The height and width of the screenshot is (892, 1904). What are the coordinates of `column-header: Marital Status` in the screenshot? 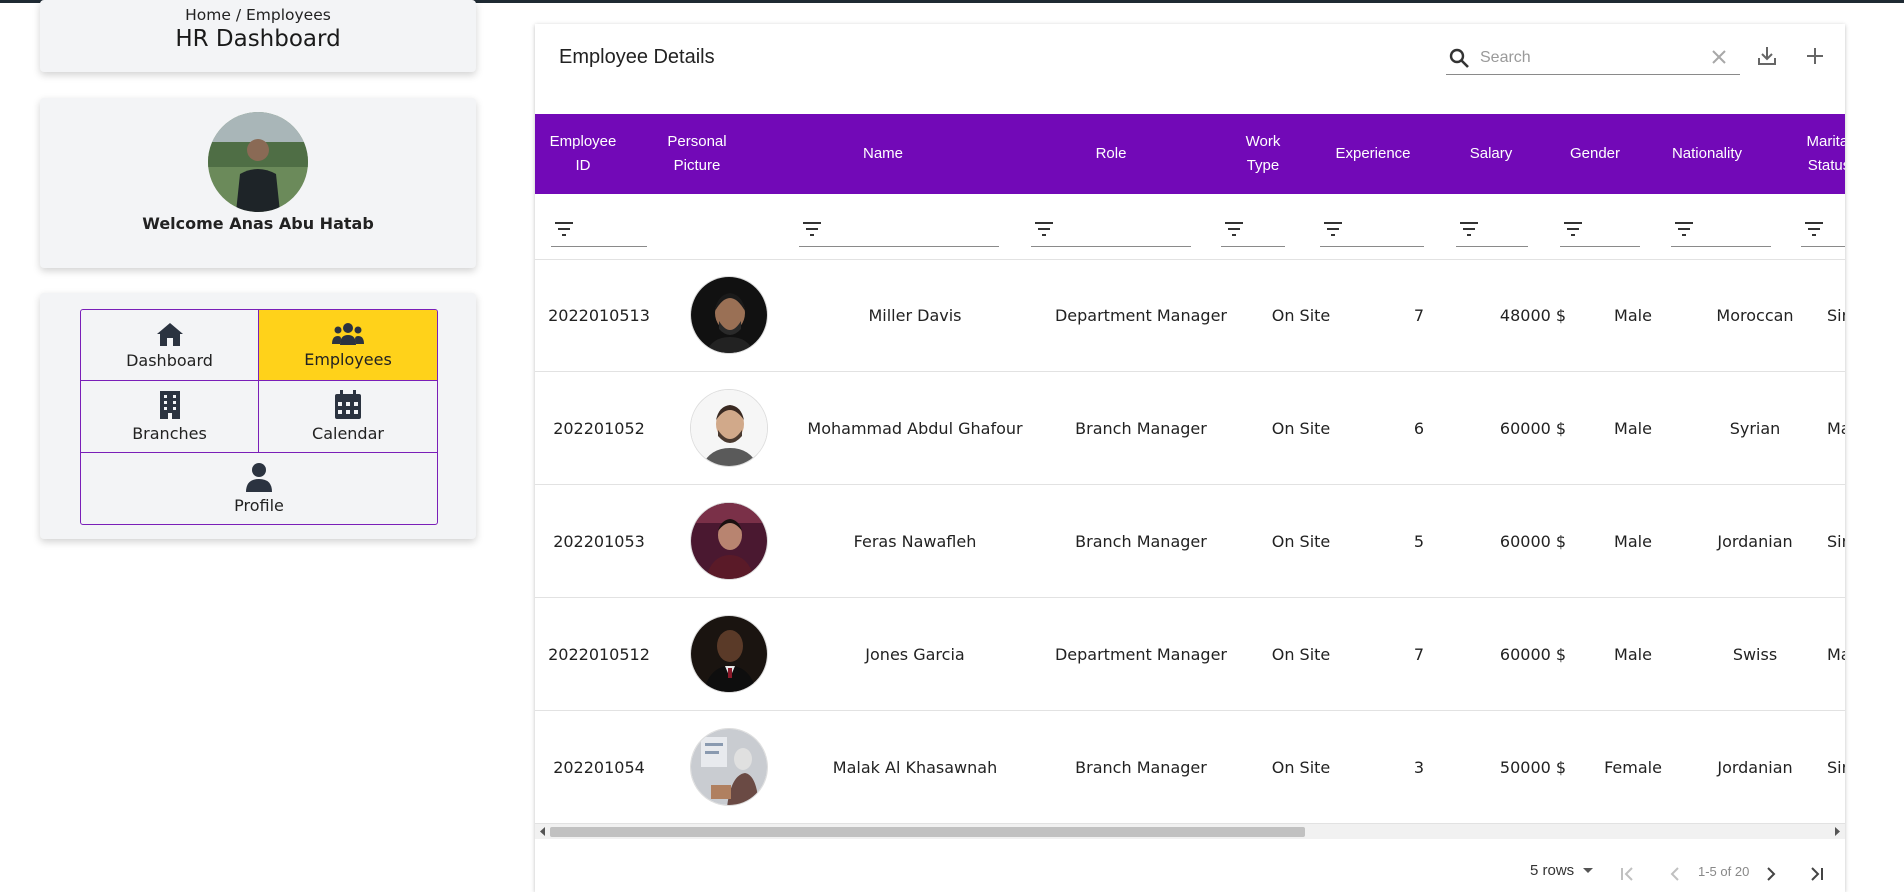 It's located at (1806, 154).